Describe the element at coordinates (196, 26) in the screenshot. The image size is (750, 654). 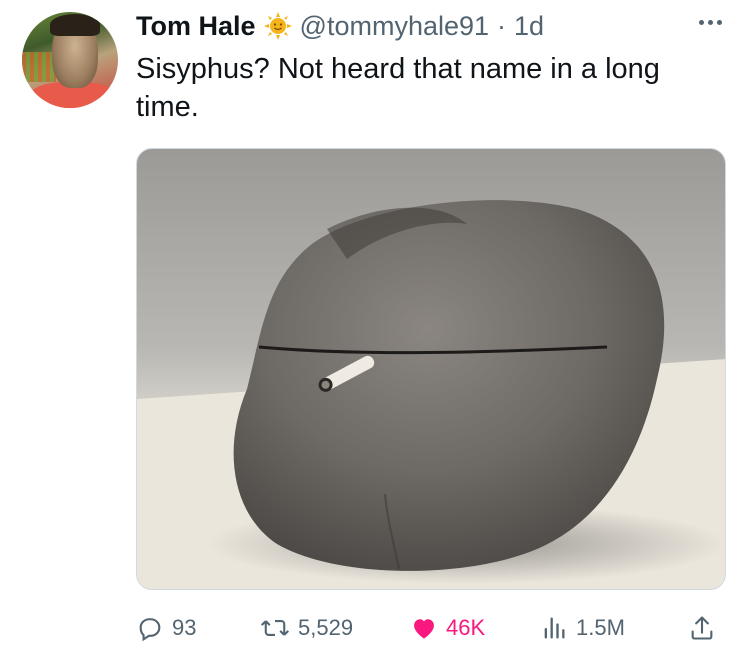
I see `author-name: Tom Hale` at that location.